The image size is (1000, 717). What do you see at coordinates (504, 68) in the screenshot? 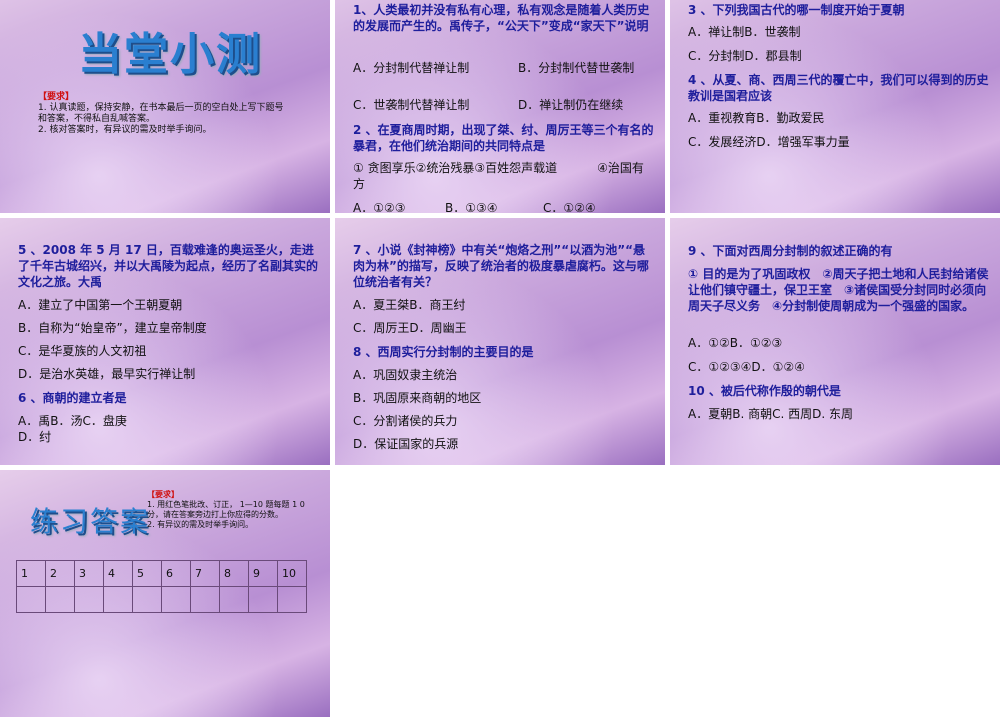
I see `options-row: A．分封制代替禅让制 B．分封制代替世袭制` at bounding box center [504, 68].